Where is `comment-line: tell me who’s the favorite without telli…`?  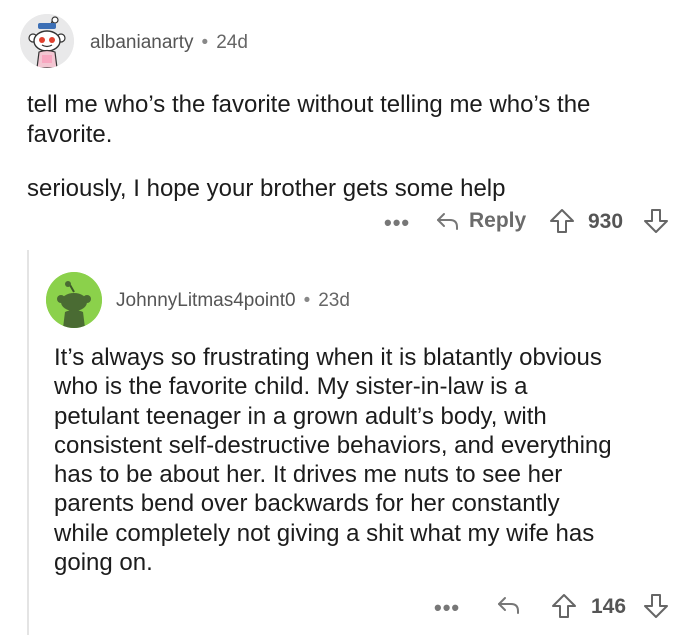 comment-line: tell me who’s the favorite without telli… is located at coordinates (309, 104).